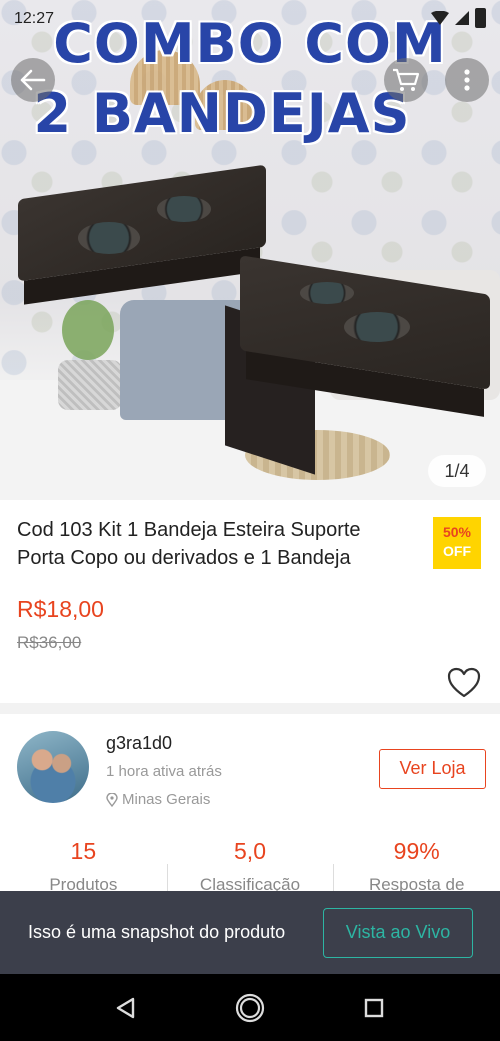 This screenshot has width=500, height=1041. I want to click on cart-icon, so click(406, 79).